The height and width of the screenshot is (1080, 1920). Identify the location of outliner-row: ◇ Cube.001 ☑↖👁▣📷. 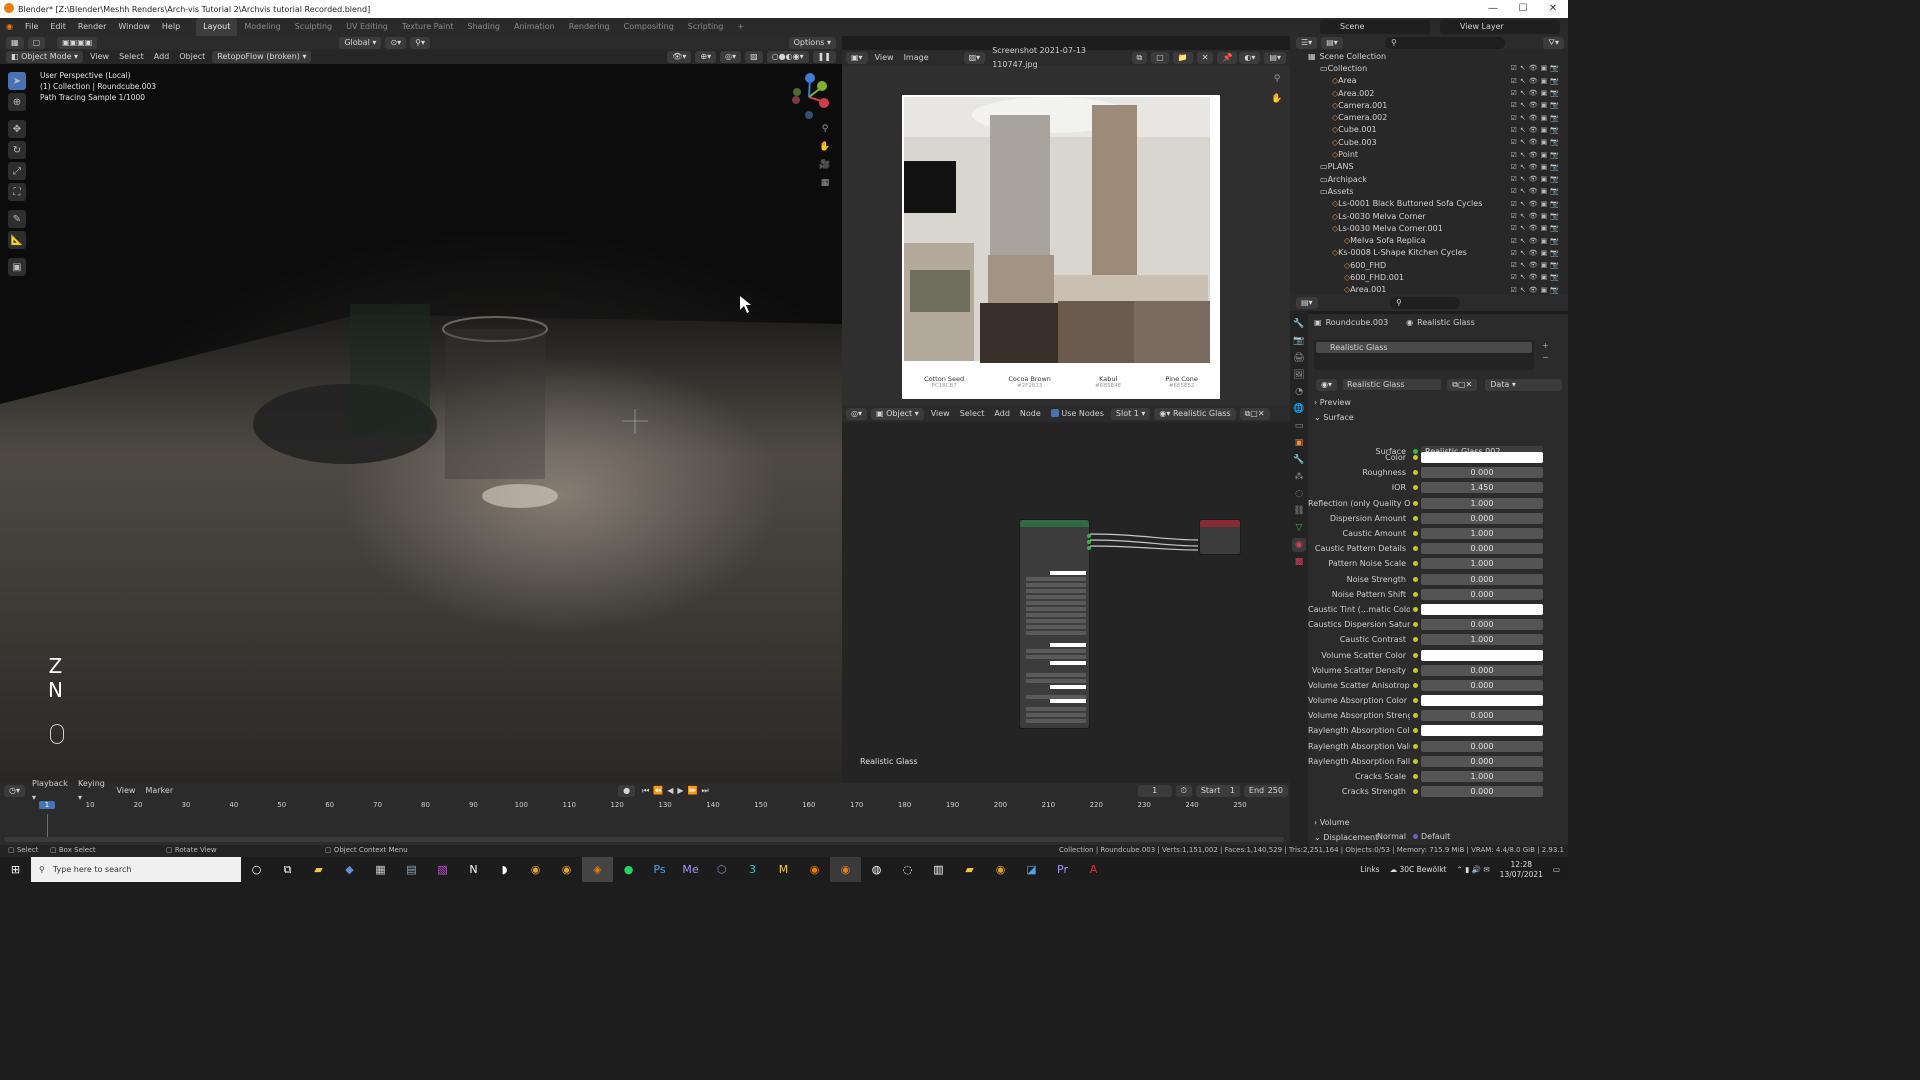
(1434, 130).